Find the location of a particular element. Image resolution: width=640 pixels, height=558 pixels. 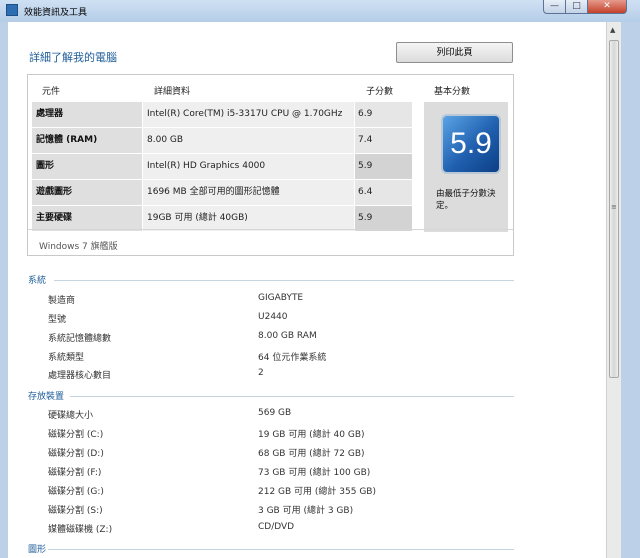

storage-partition-d-value: 68 GB 可用 (總計 72 GB) is located at coordinates (311, 454).